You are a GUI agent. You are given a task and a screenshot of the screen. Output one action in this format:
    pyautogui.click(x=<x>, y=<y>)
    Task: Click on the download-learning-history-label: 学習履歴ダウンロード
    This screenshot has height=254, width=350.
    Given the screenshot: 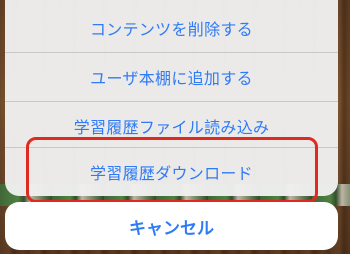 What is the action you would take?
    pyautogui.click(x=171, y=173)
    